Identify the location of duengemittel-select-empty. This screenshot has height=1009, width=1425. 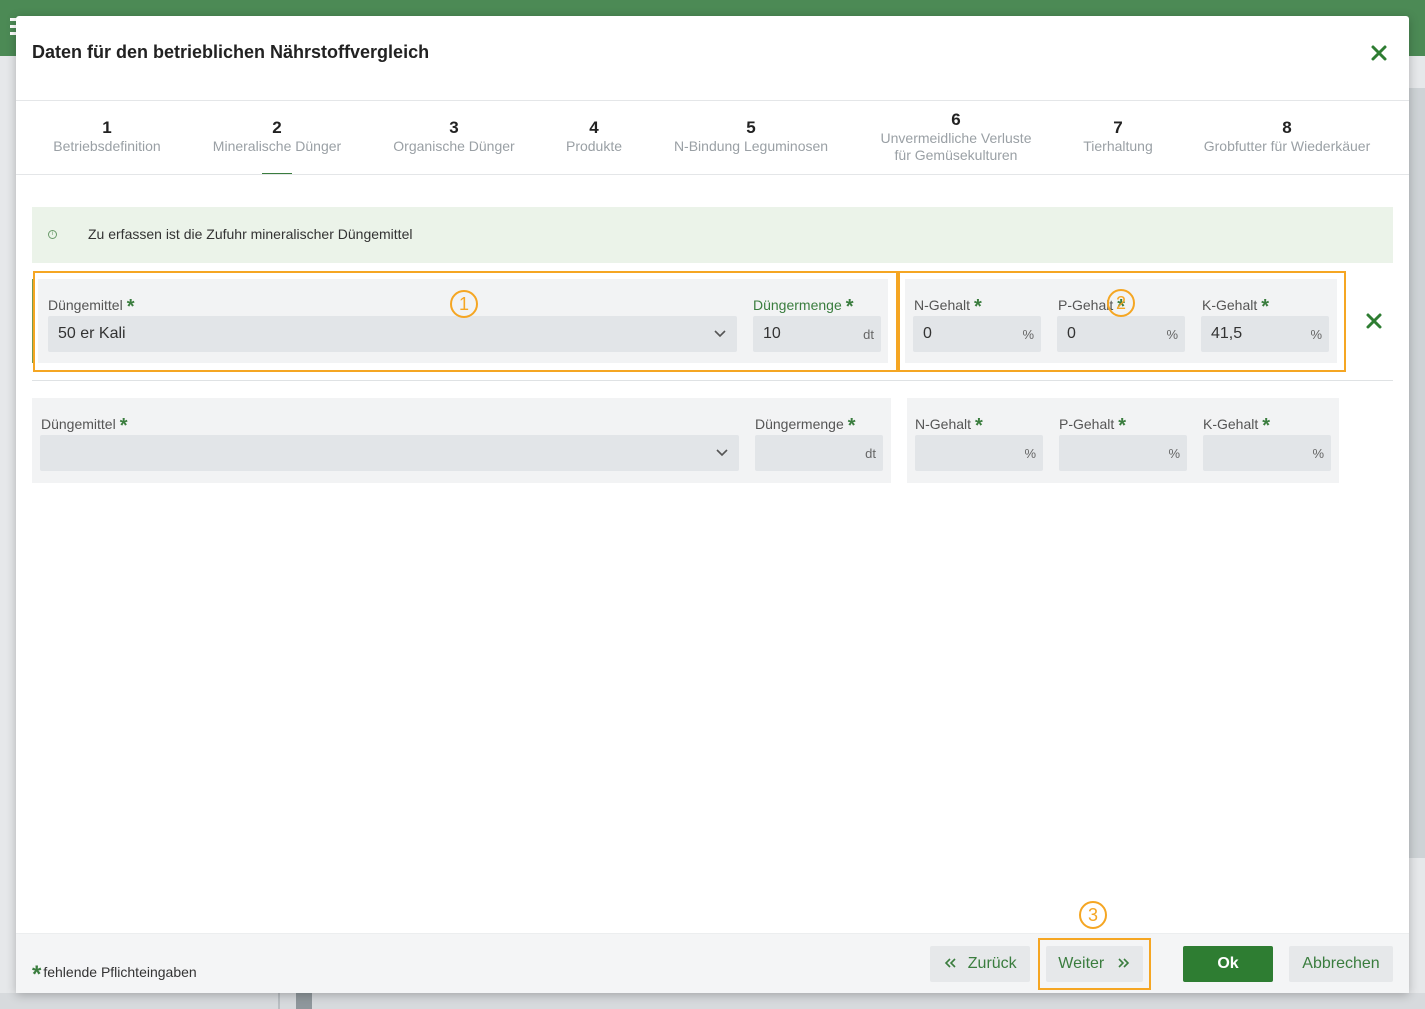
(389, 453).